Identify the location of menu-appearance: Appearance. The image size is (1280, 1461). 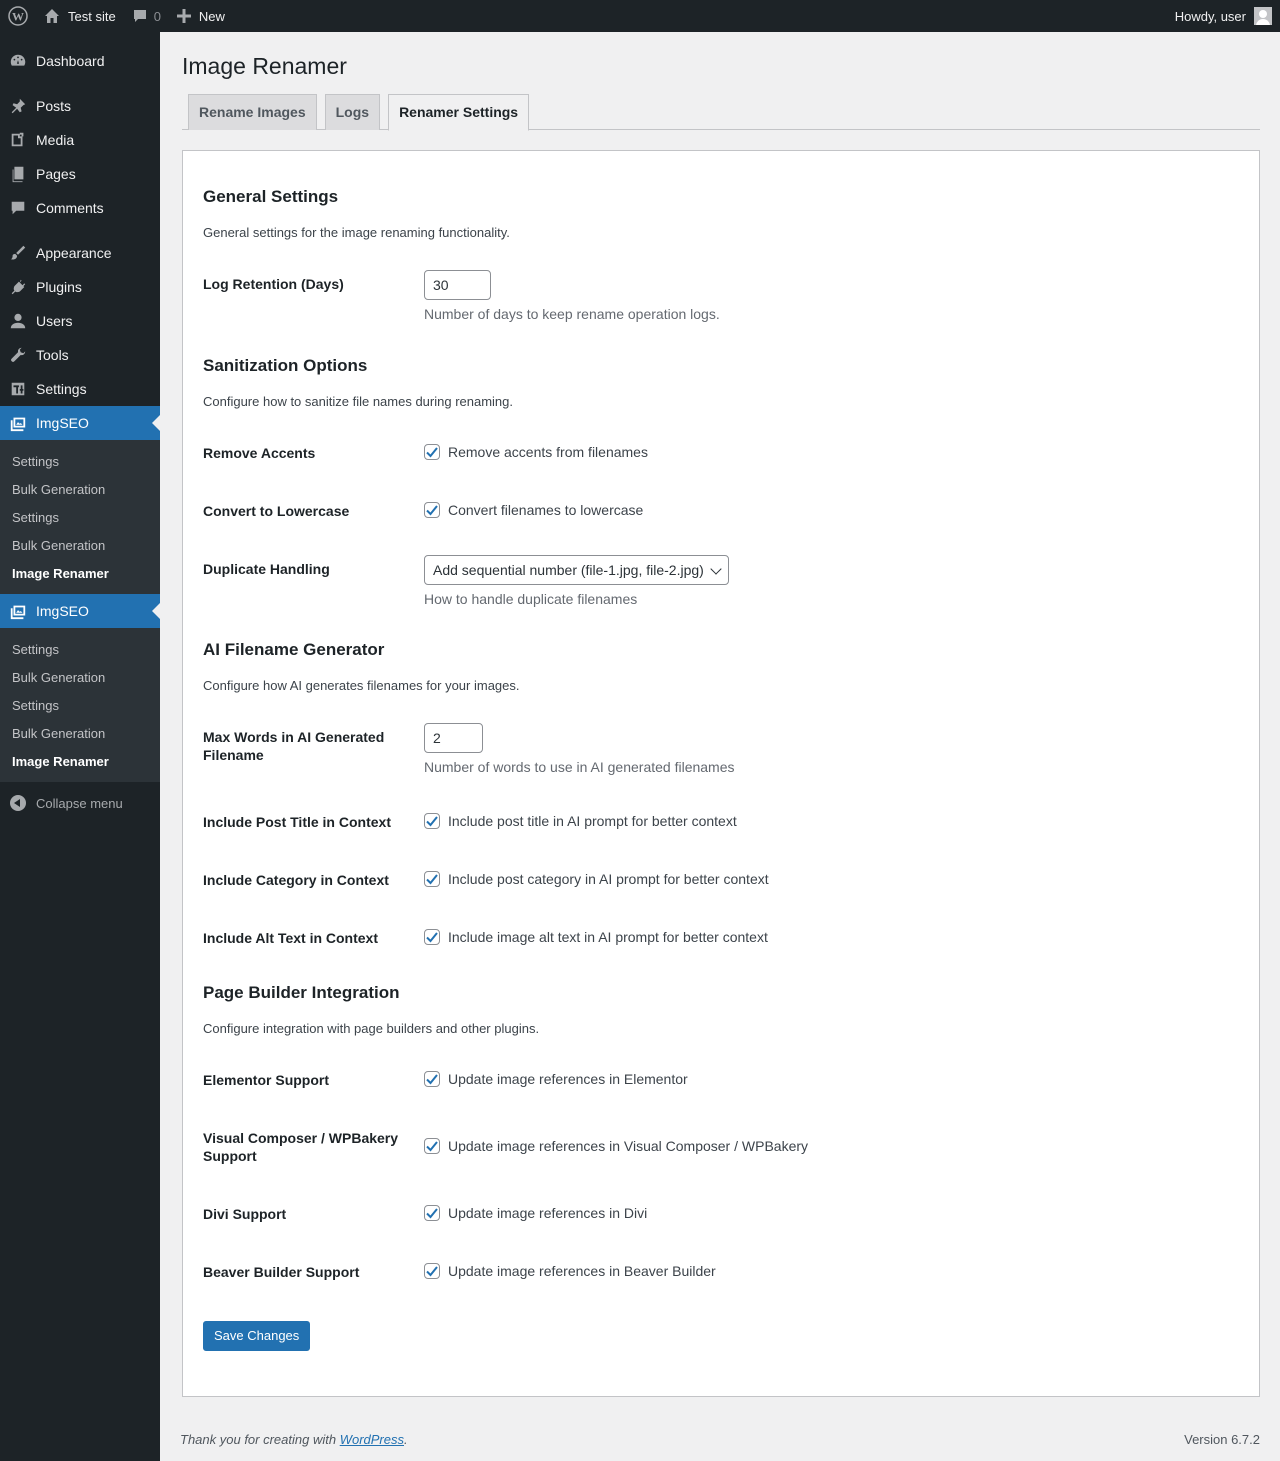
(80, 253).